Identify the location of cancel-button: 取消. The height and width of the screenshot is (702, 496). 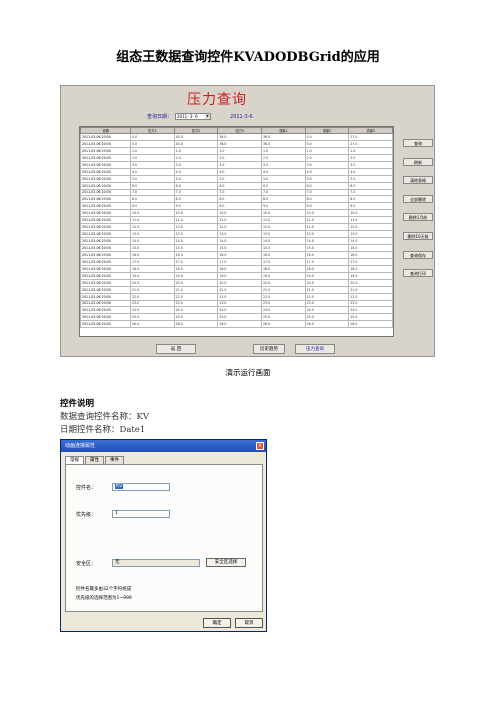
(249, 623).